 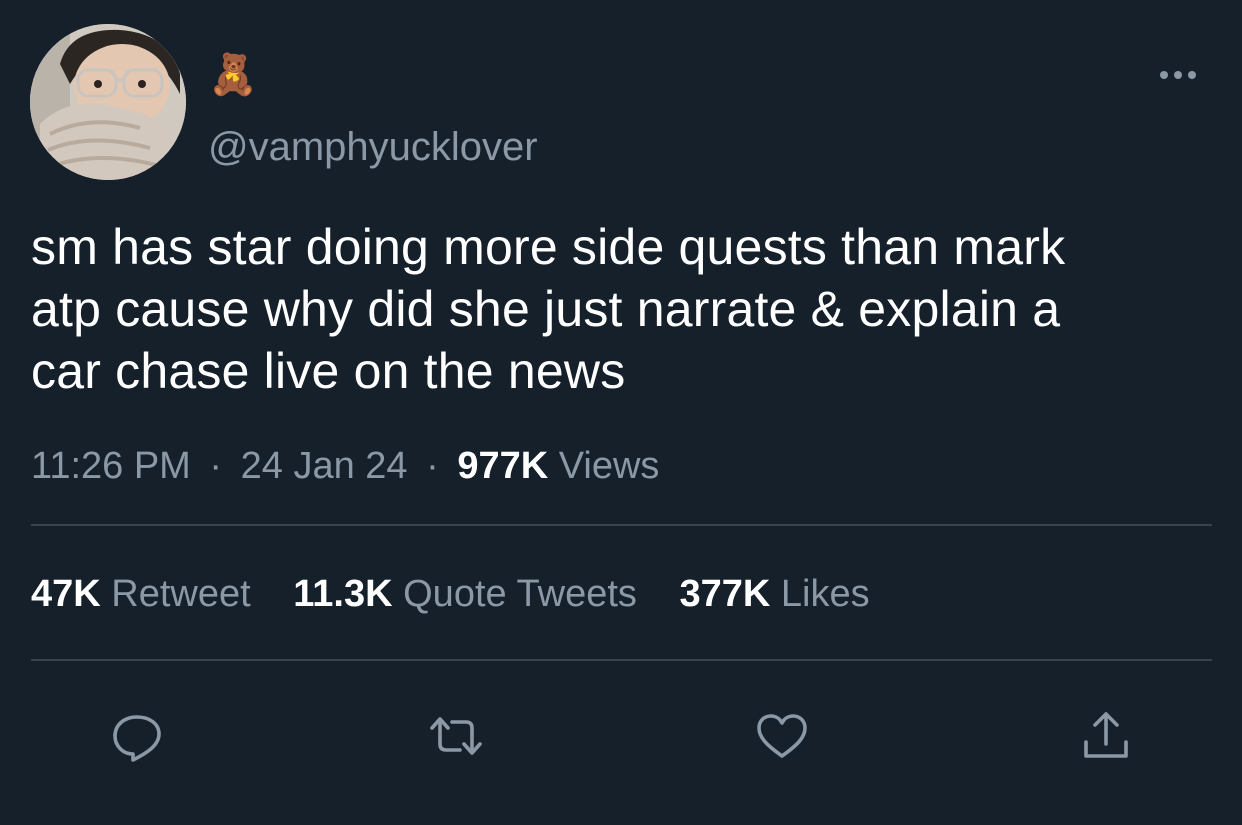 I want to click on likes-label: Likes, so click(x=825, y=594).